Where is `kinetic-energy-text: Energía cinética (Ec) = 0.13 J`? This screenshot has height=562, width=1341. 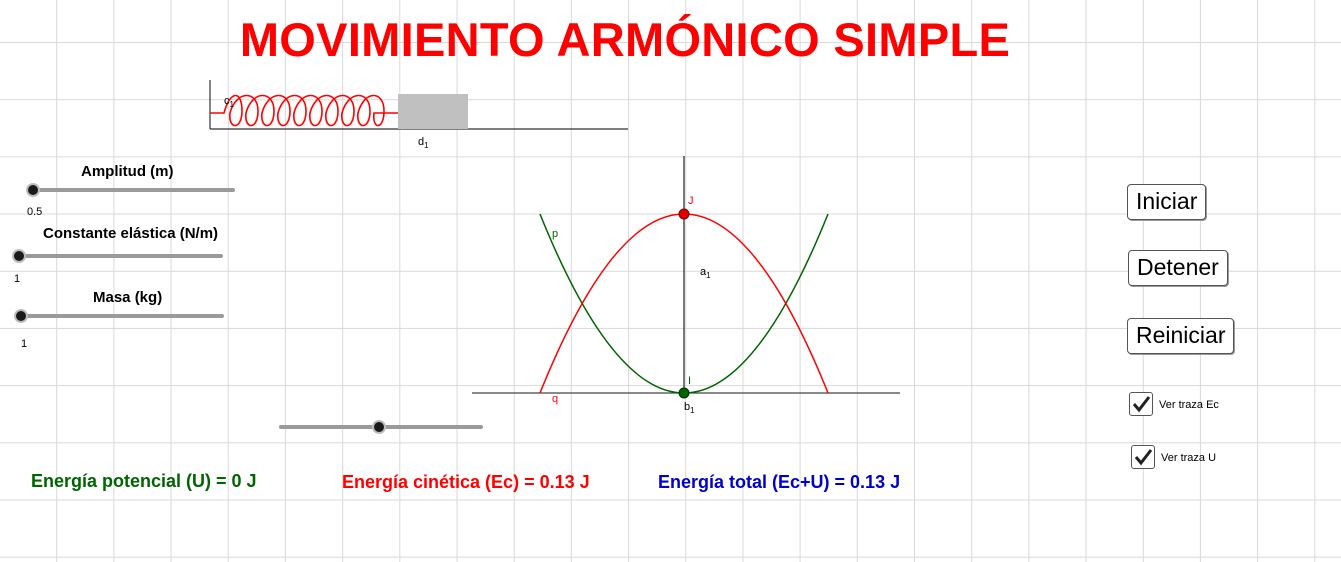
kinetic-energy-text: Energía cinética (Ec) = 0.13 J is located at coordinates (466, 482).